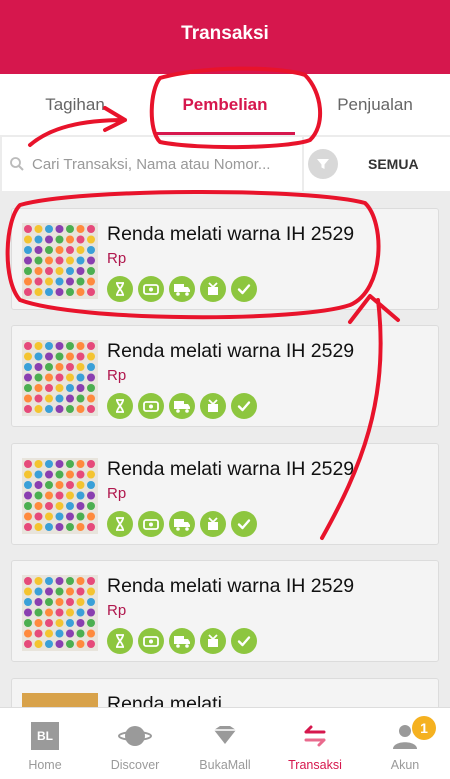 The image size is (450, 779). What do you see at coordinates (161, 164) in the screenshot?
I see `search-input` at bounding box center [161, 164].